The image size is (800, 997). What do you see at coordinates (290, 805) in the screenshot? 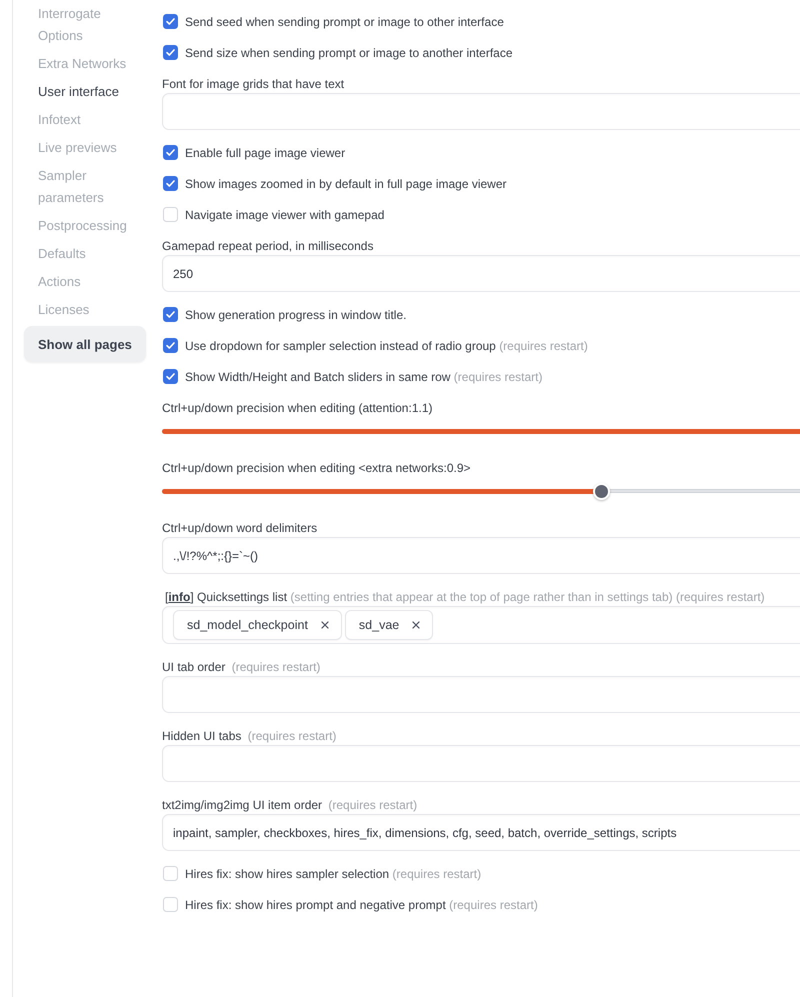
I see `setting-label: txt2img/img2img UI item order (requires restart)` at bounding box center [290, 805].